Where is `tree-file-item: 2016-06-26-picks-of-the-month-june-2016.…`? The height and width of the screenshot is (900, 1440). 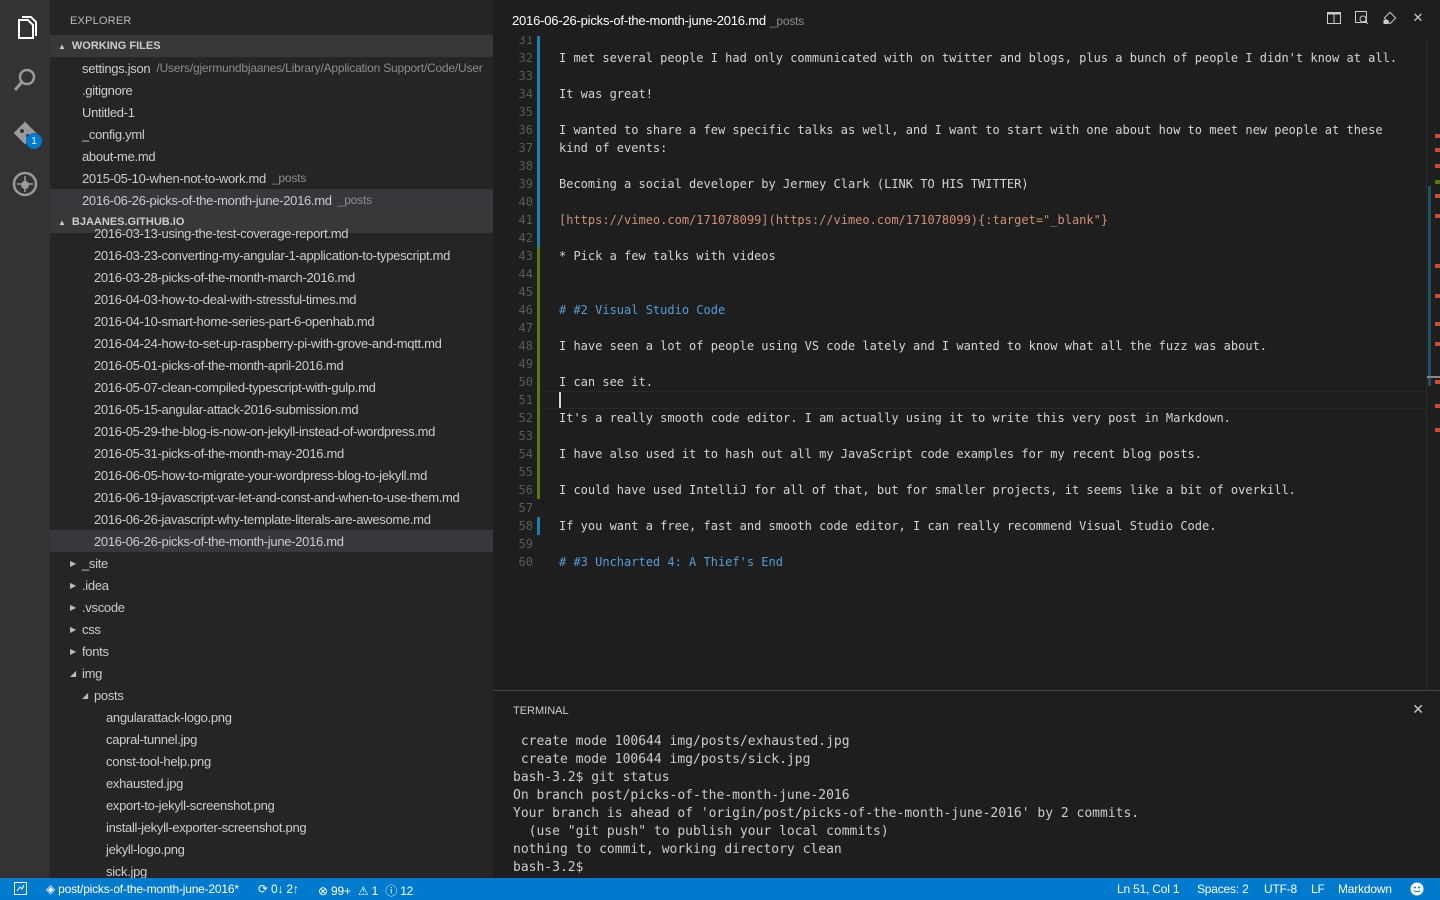 tree-file-item: 2016-06-26-picks-of-the-month-june-2016.… is located at coordinates (271, 541).